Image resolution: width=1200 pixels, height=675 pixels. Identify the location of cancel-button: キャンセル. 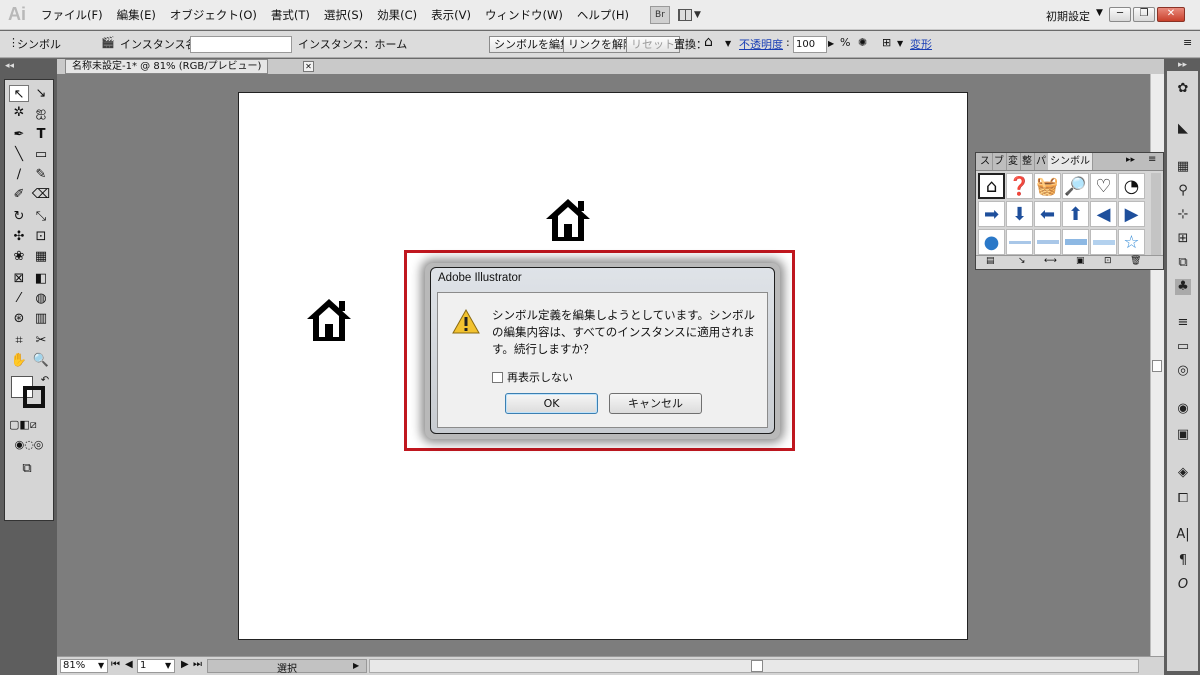
(655, 403).